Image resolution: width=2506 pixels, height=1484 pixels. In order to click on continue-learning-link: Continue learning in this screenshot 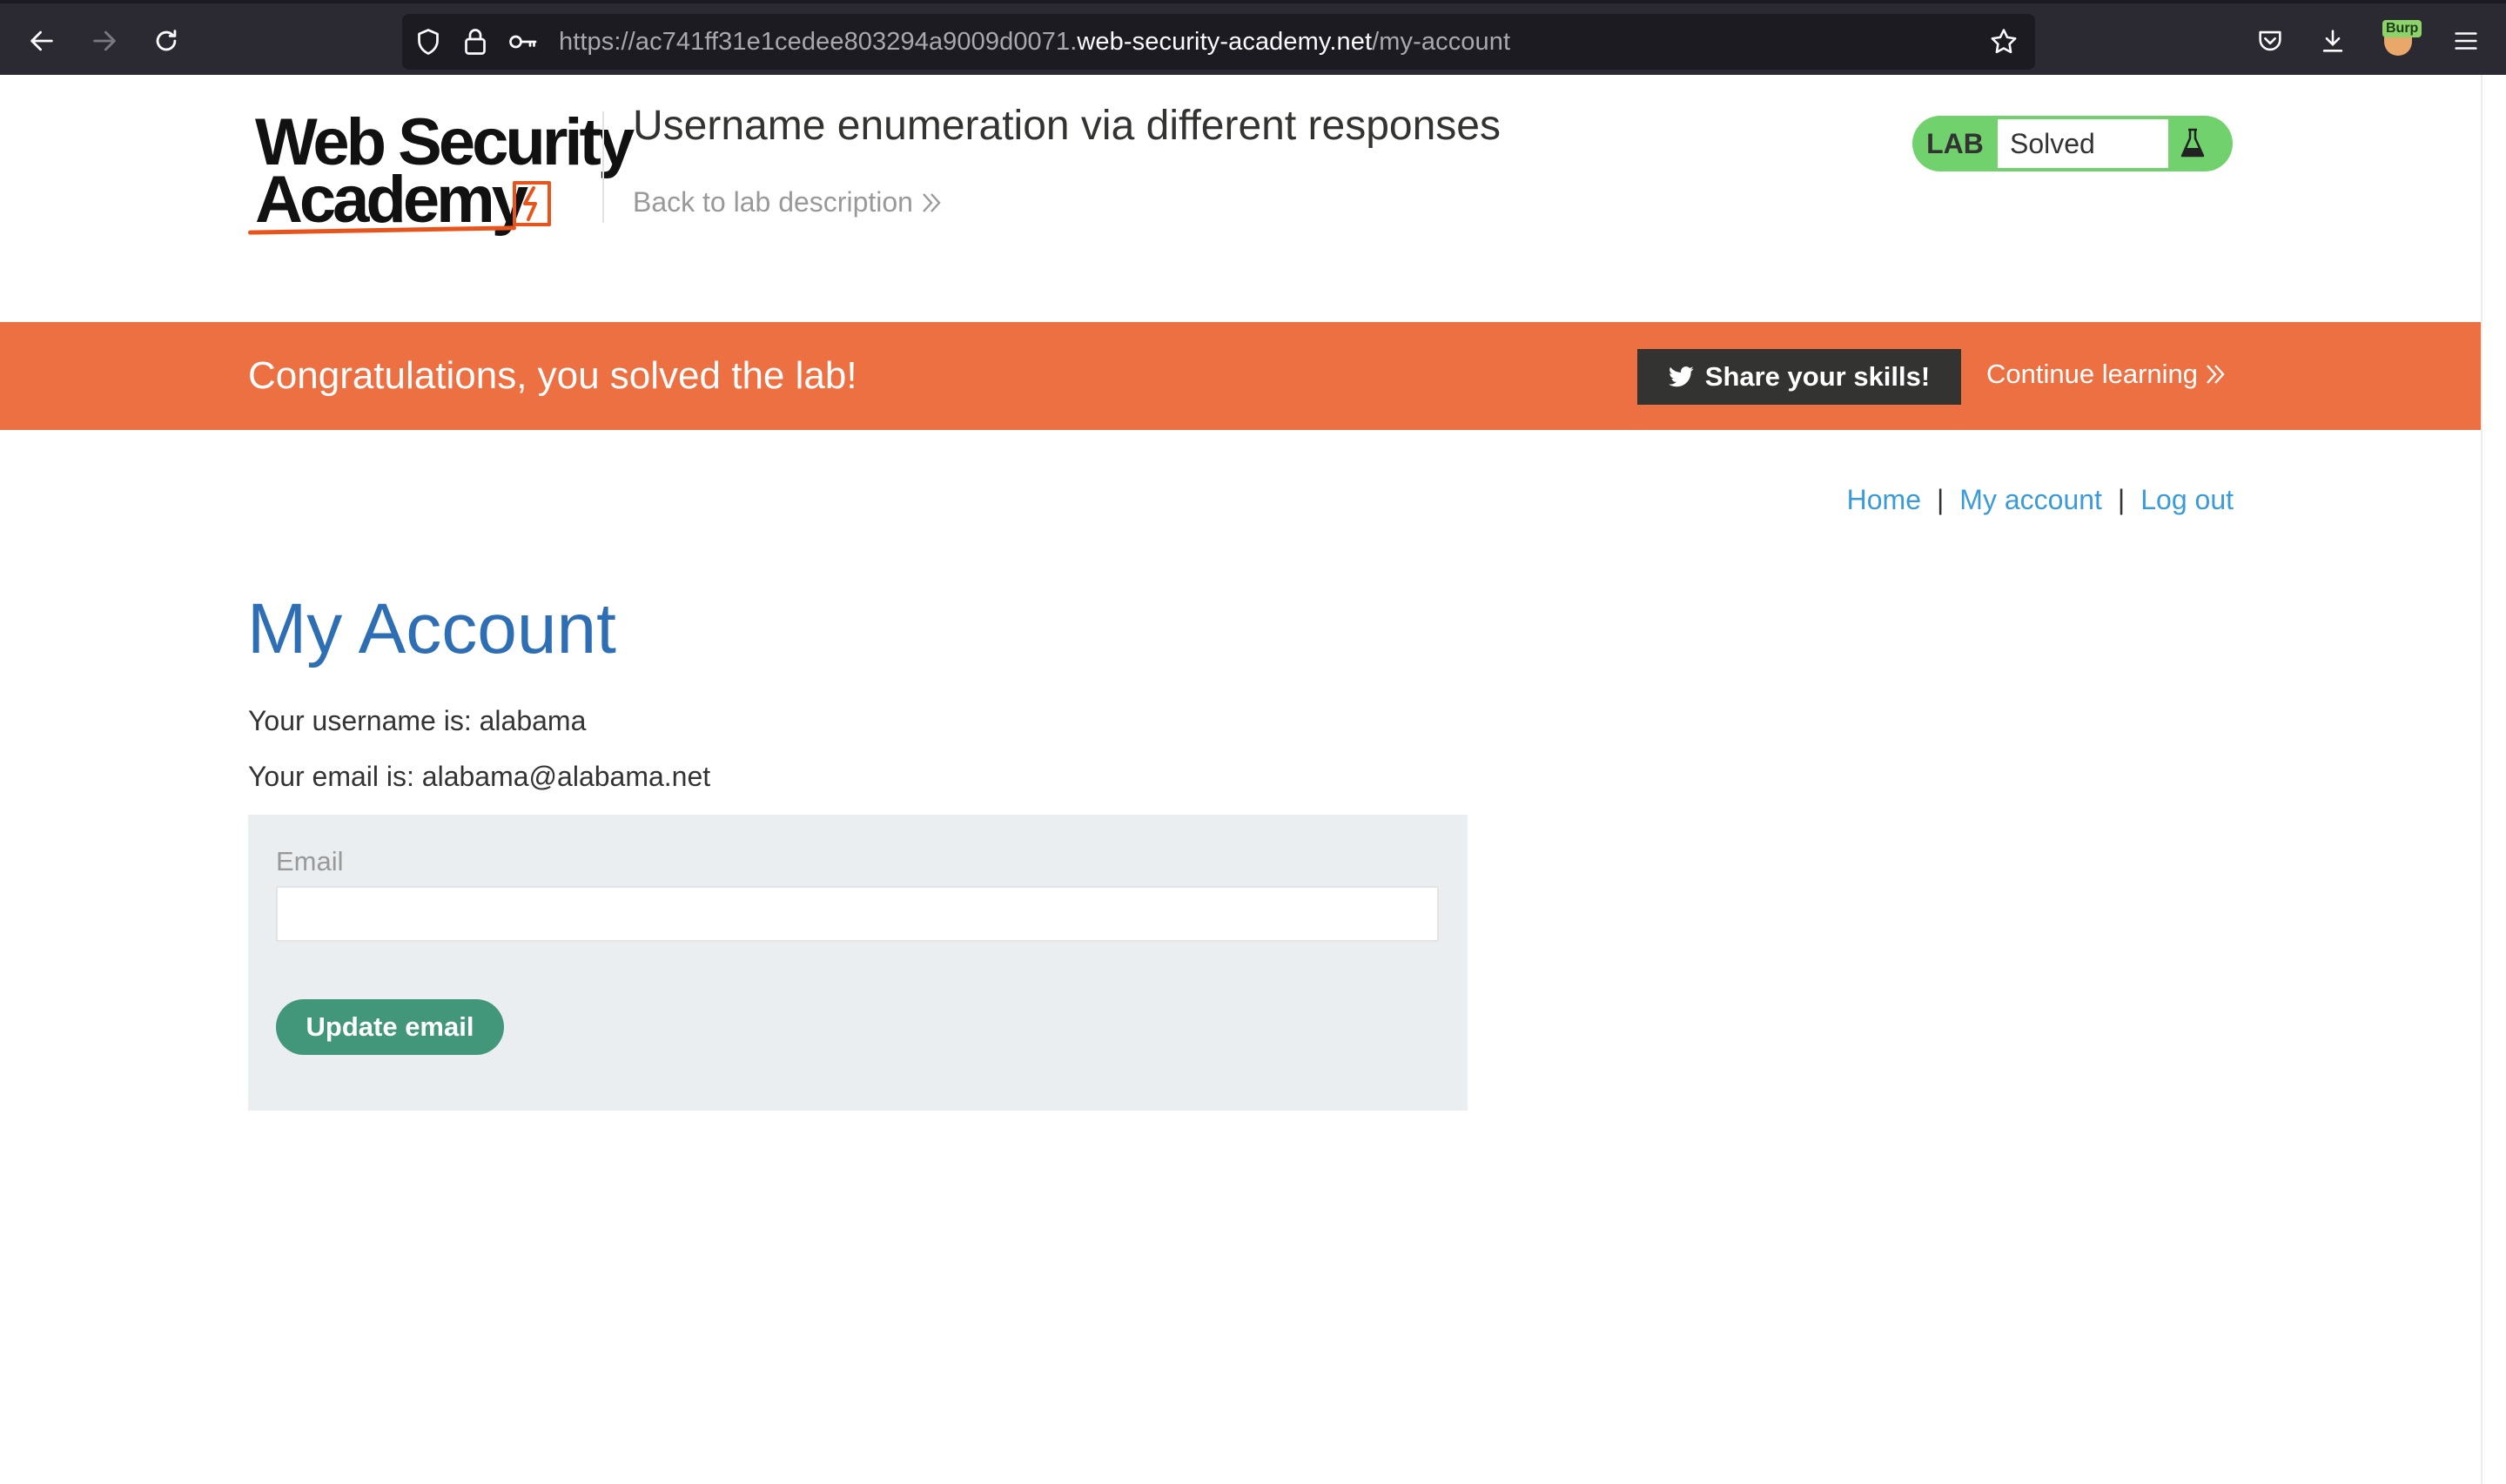, I will do `click(2106, 374)`.